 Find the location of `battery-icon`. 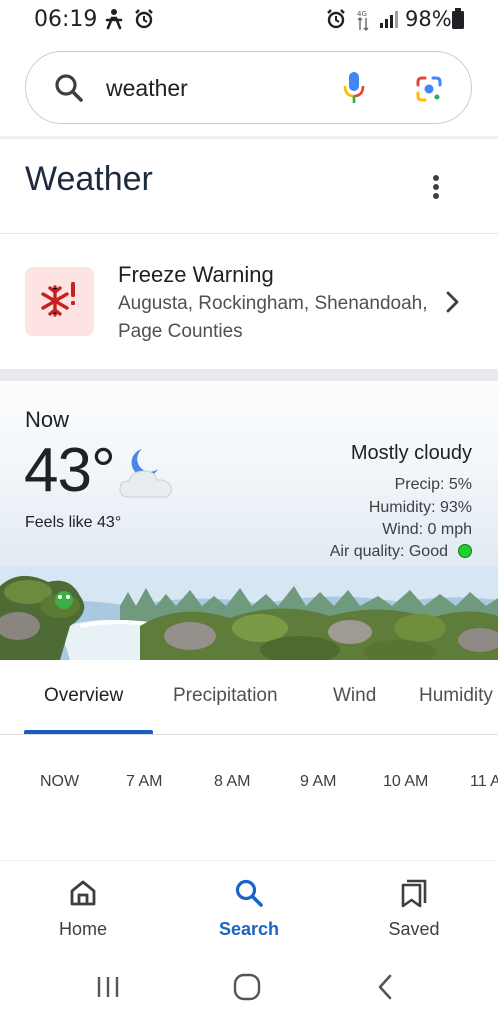

battery-icon is located at coordinates (458, 18).